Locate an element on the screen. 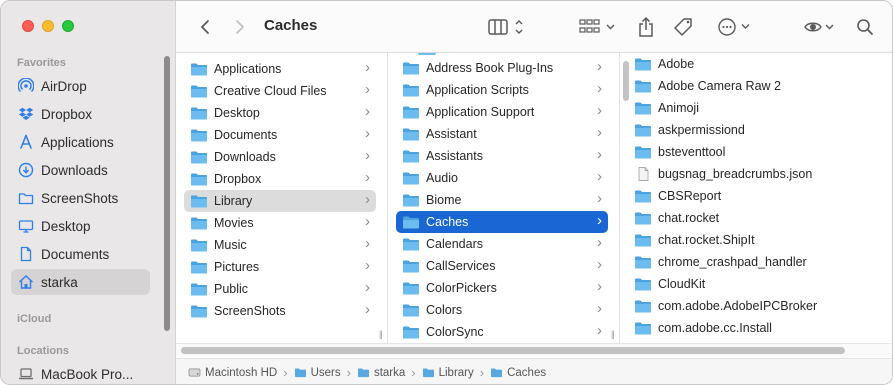 Image resolution: width=893 pixels, height=385 pixels. path-segment: Macintosh HD is located at coordinates (232, 373).